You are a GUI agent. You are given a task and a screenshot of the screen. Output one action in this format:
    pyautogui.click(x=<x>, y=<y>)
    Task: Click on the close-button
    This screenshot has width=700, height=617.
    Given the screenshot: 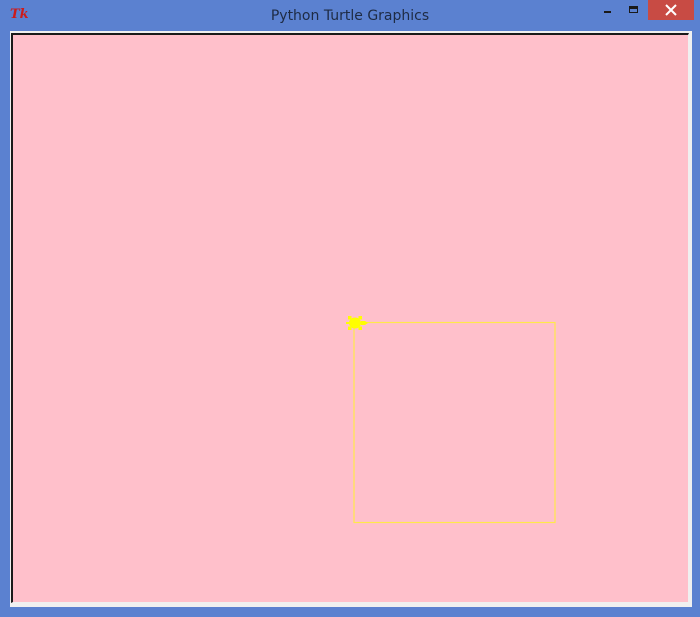 What is the action you would take?
    pyautogui.click(x=671, y=10)
    